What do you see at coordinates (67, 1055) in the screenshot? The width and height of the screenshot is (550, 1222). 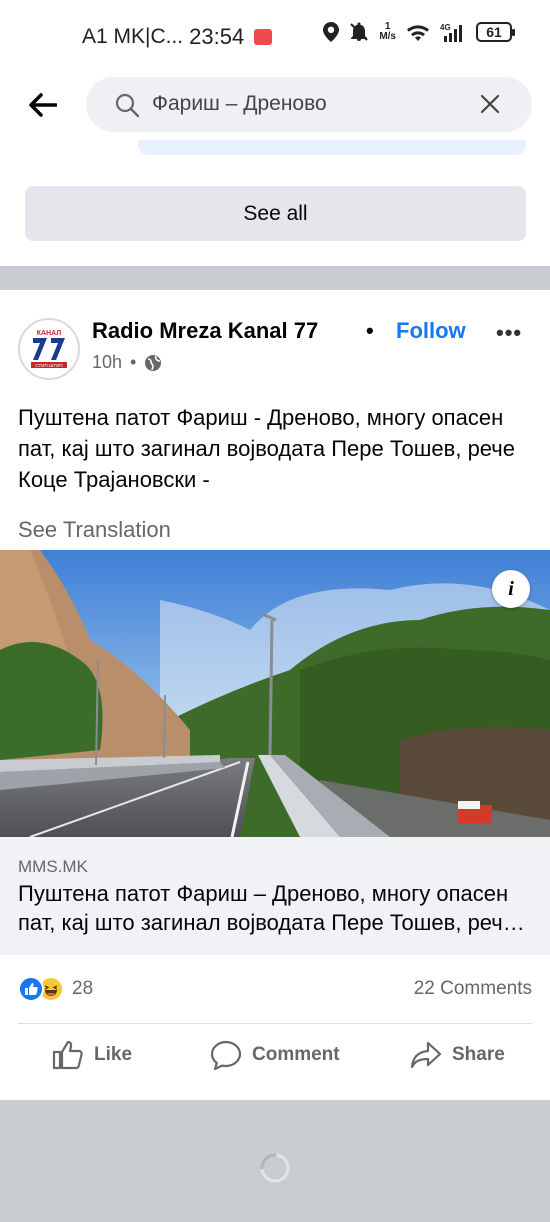 I see `like-icon` at bounding box center [67, 1055].